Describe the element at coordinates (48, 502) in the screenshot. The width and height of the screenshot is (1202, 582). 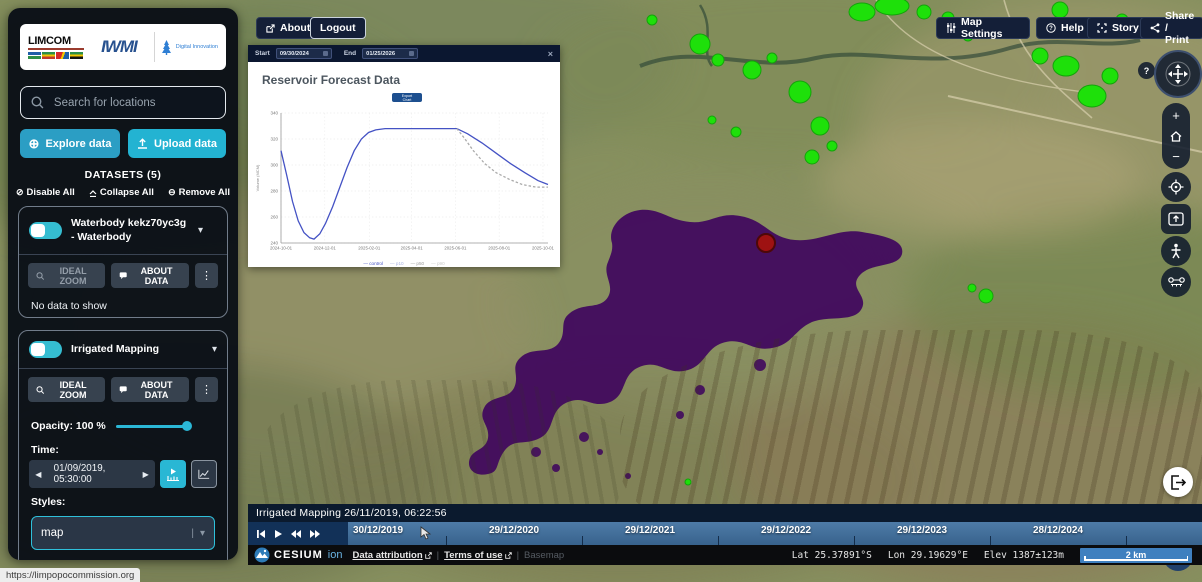
I see `styles-label: Styles:` at that location.